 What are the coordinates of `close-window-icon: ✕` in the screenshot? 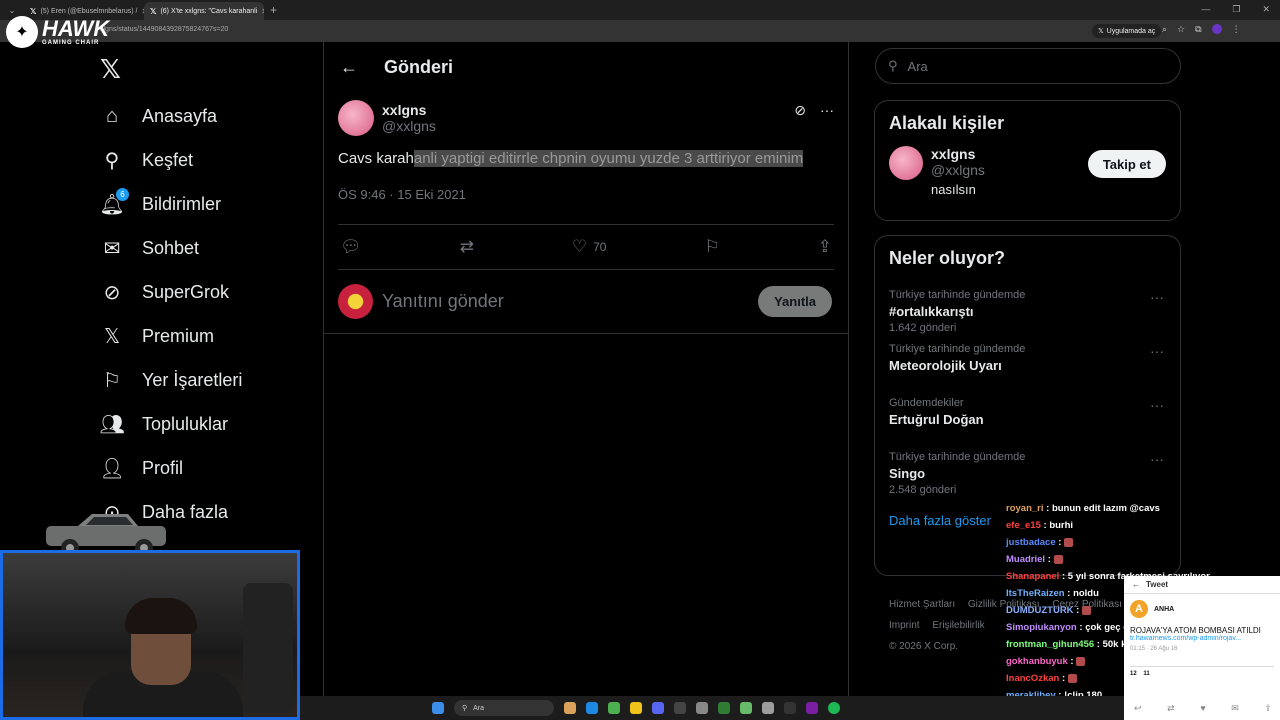 It's located at (1266, 9).